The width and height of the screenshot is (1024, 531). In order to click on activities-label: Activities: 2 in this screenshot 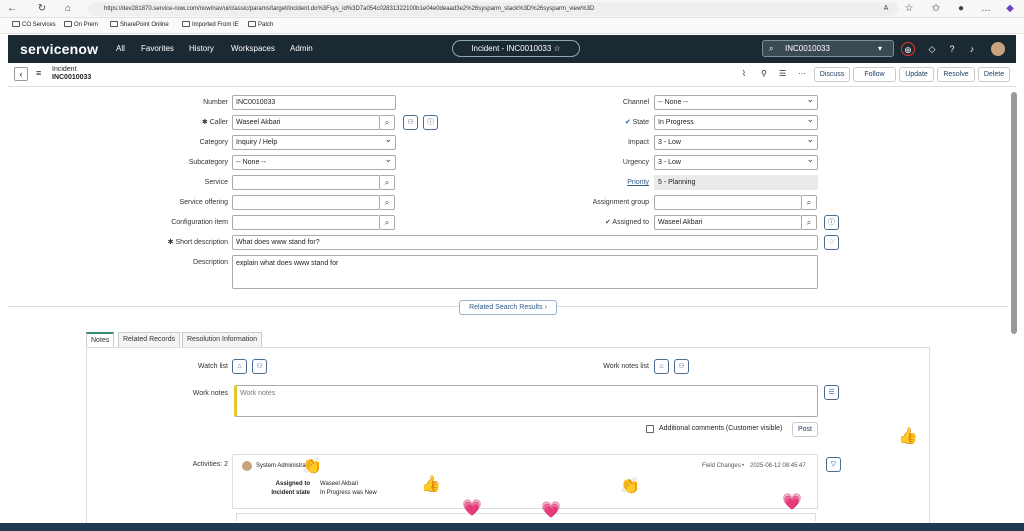, I will do `click(210, 464)`.